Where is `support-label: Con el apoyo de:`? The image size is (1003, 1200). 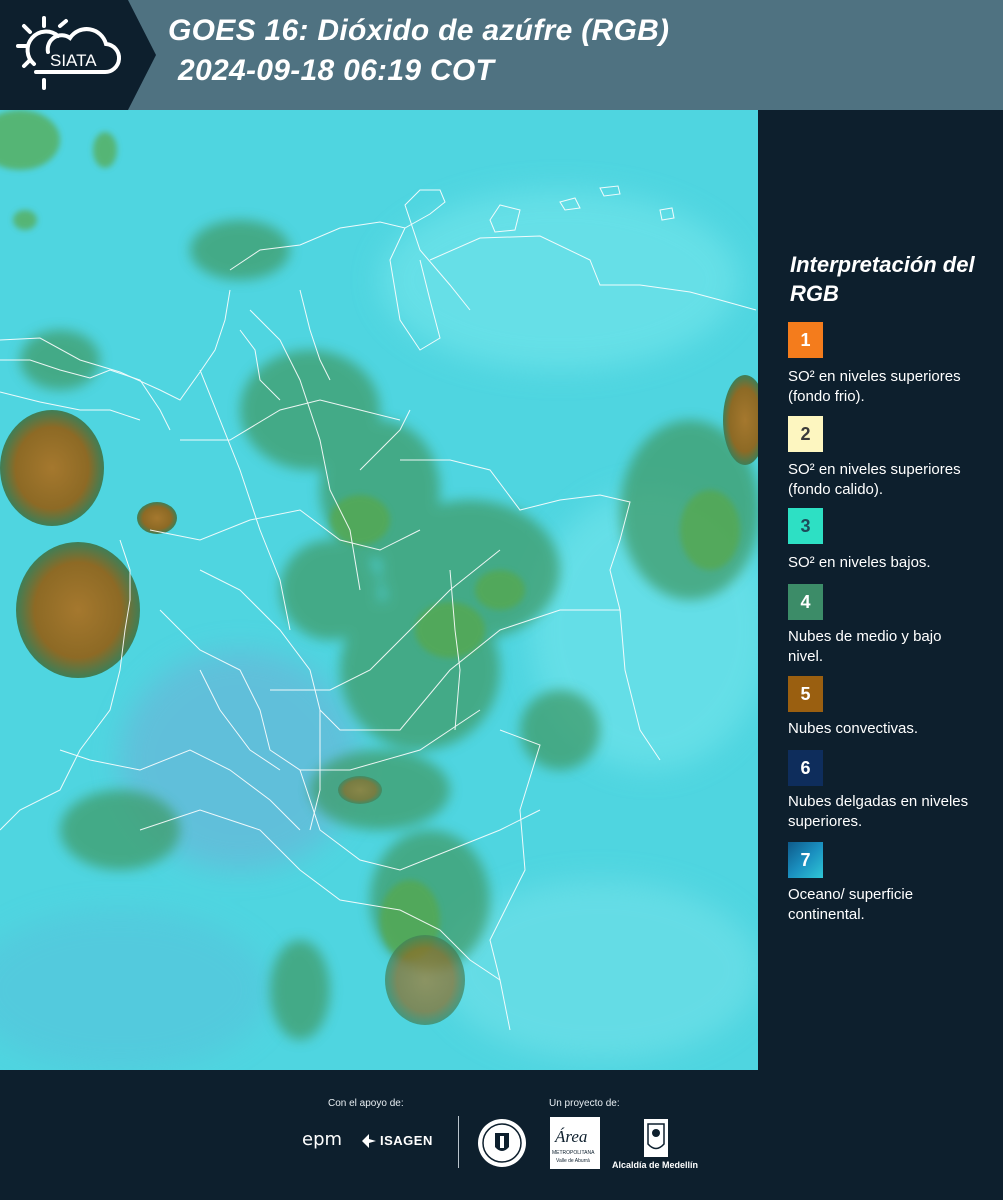 support-label: Con el apoyo de: is located at coordinates (366, 1103).